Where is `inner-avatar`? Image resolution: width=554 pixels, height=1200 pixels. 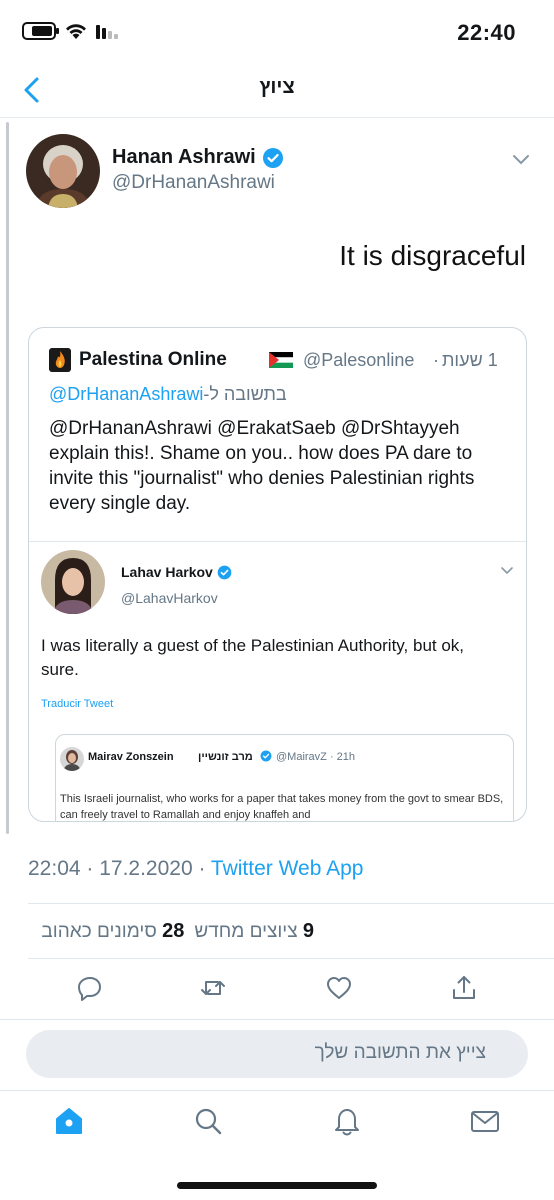 inner-avatar is located at coordinates (73, 582).